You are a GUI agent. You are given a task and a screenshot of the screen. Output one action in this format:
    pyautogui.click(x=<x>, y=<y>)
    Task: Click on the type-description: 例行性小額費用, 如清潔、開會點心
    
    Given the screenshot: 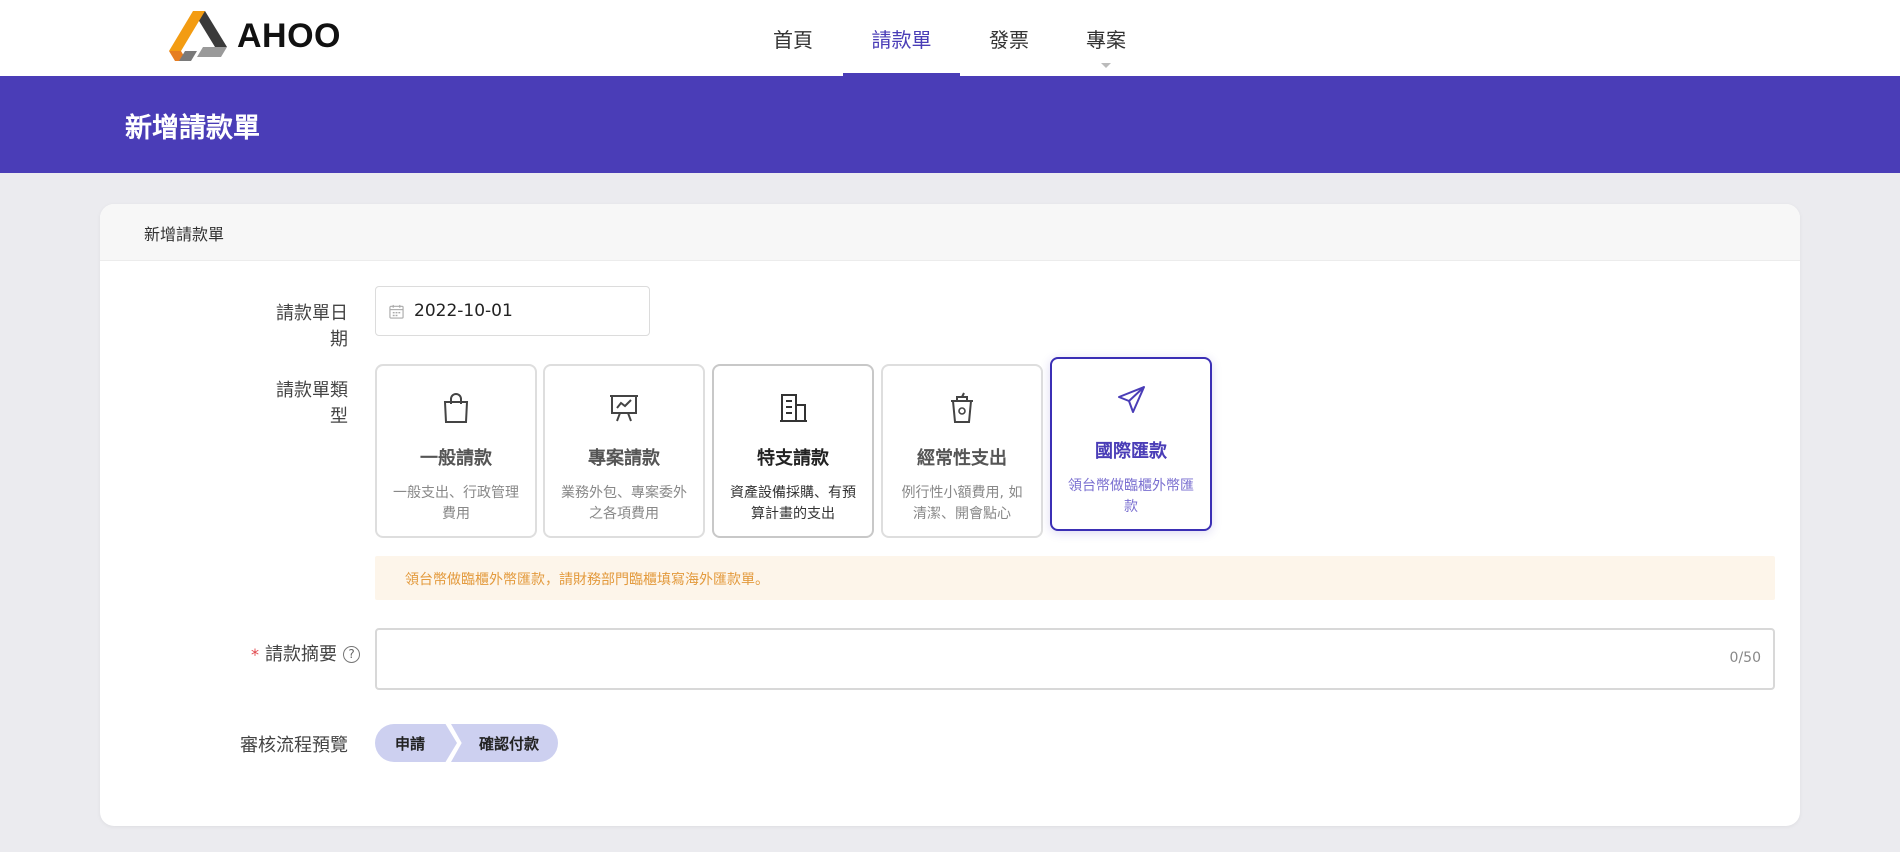 What is the action you would take?
    pyautogui.click(x=962, y=503)
    